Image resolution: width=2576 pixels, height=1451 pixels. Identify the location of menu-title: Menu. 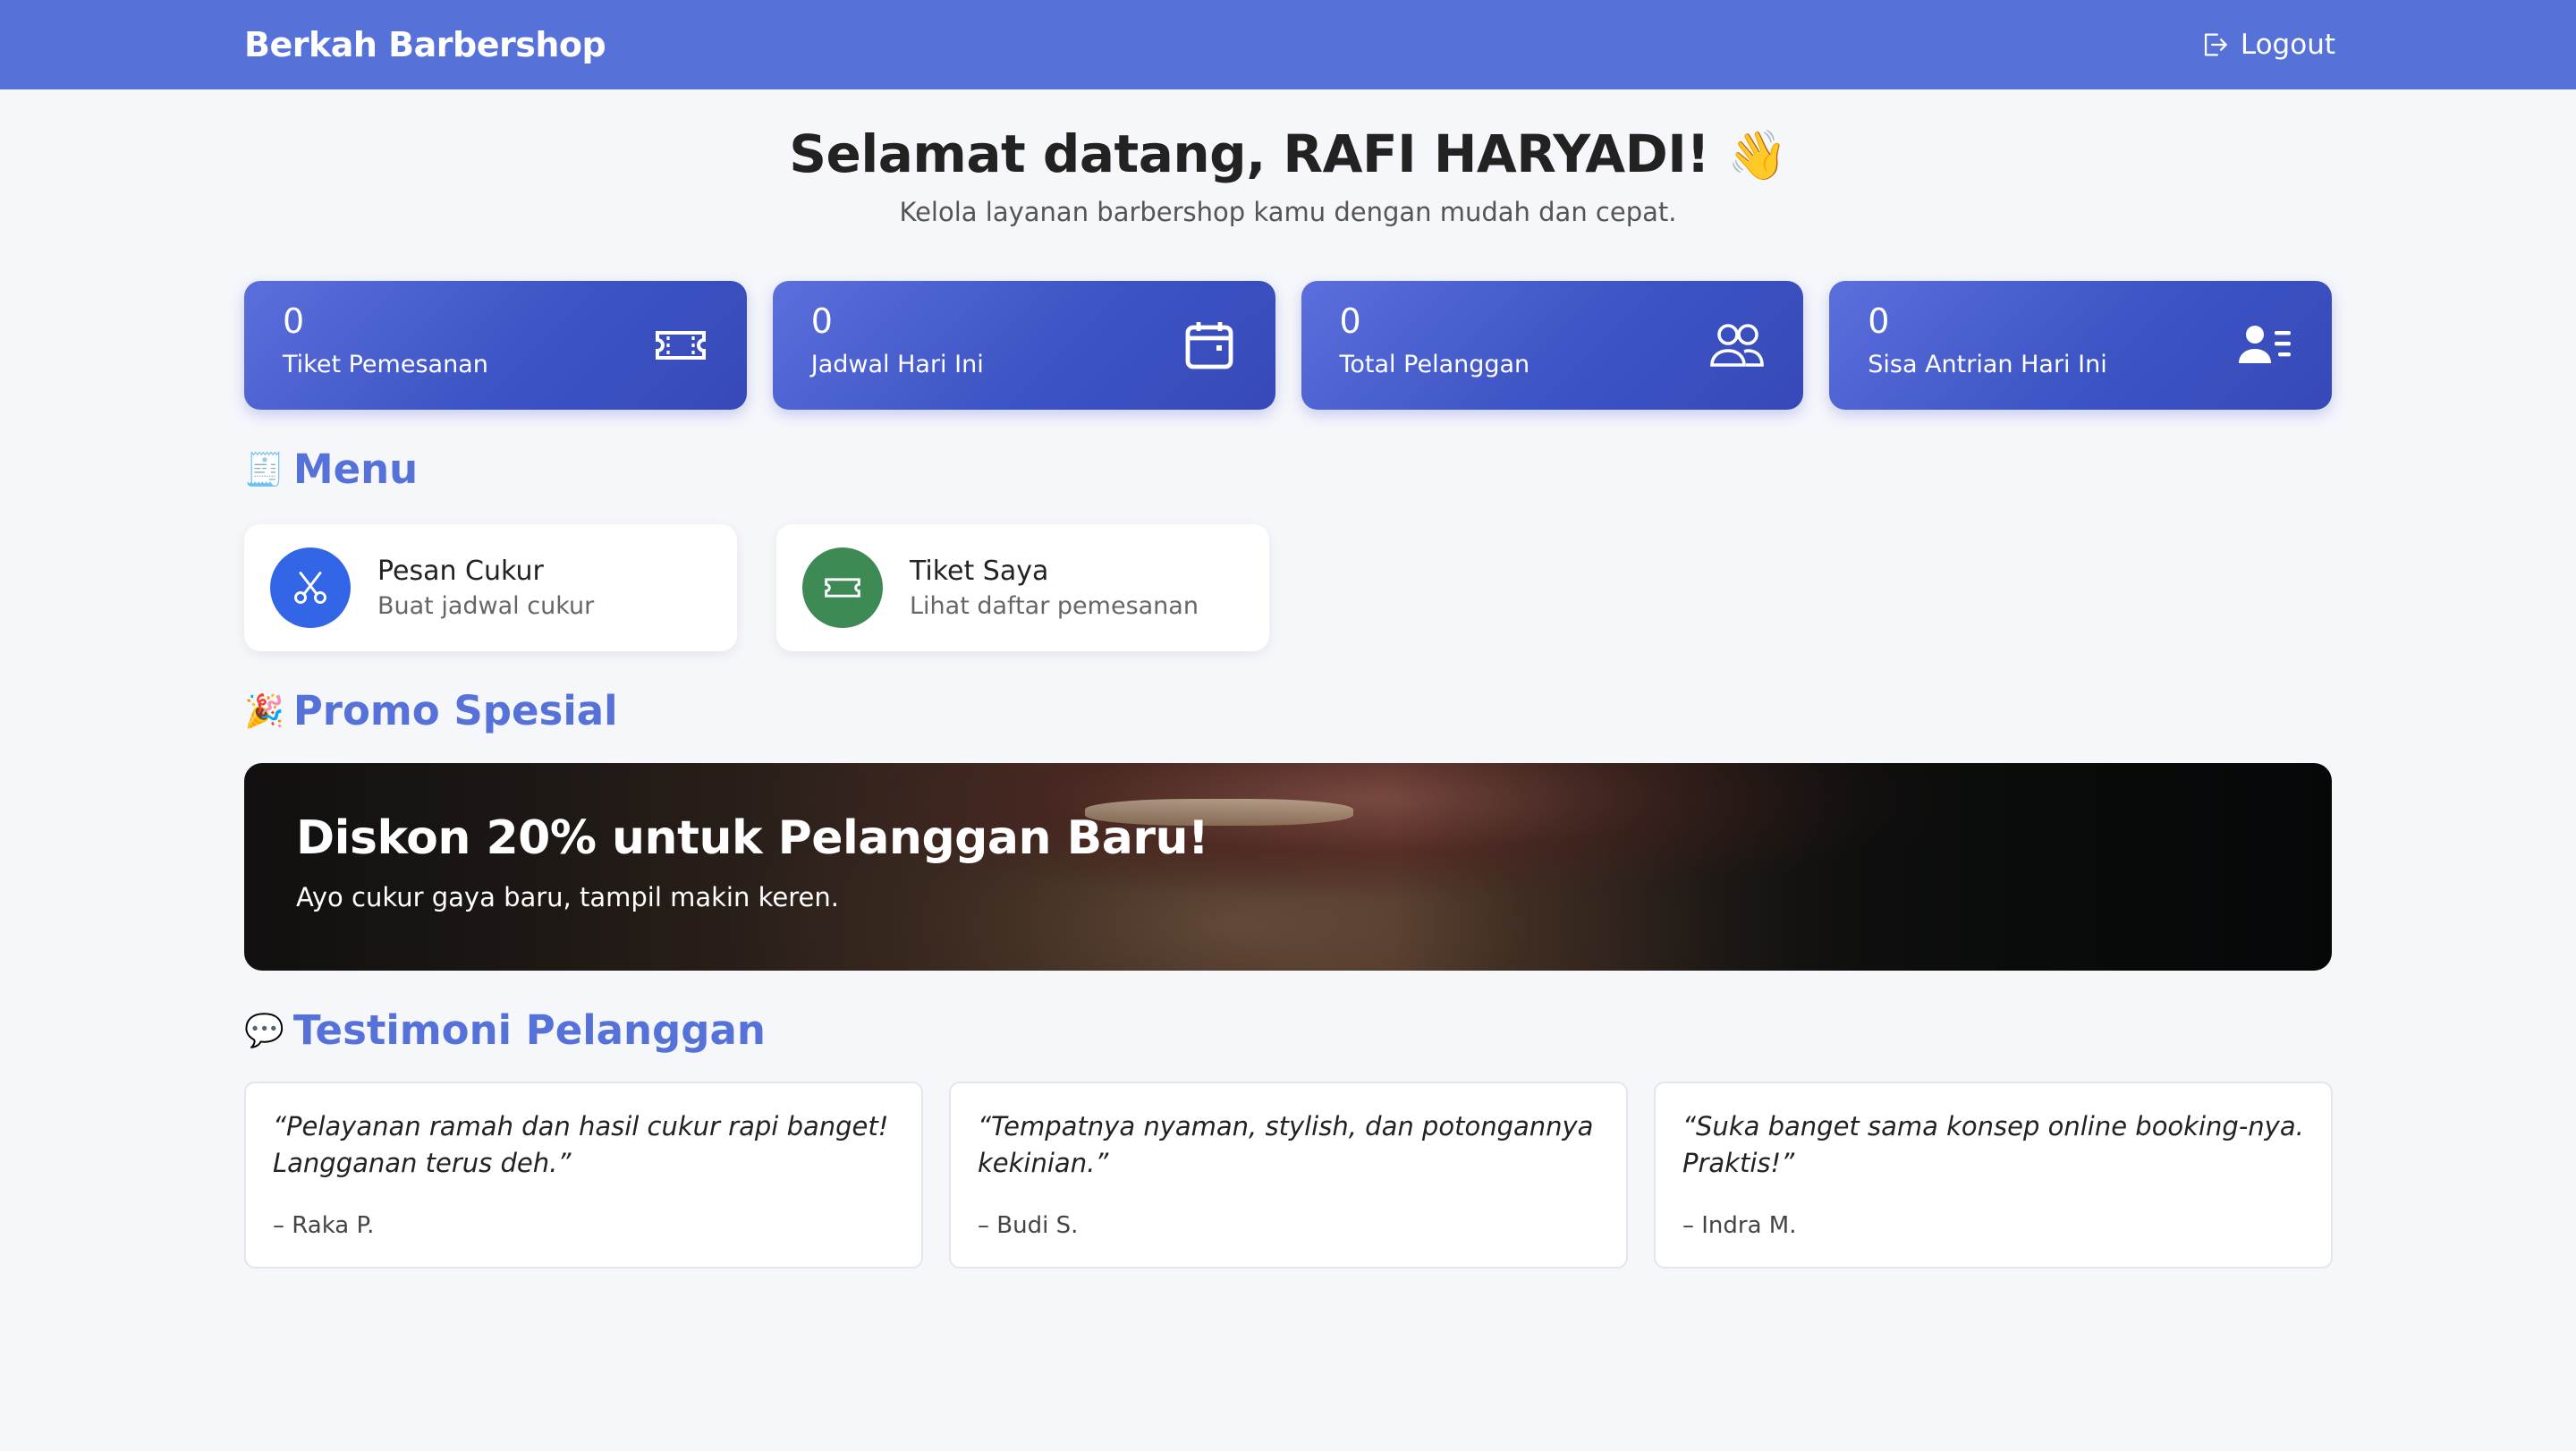
(355, 469).